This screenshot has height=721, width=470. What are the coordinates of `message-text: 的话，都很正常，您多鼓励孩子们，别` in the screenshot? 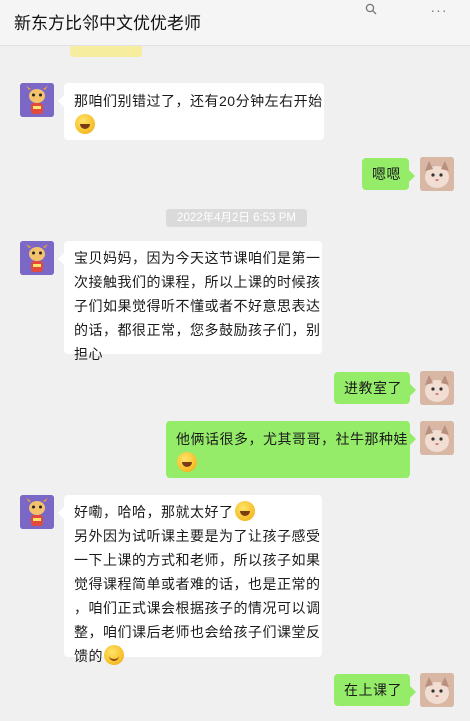 It's located at (197, 330).